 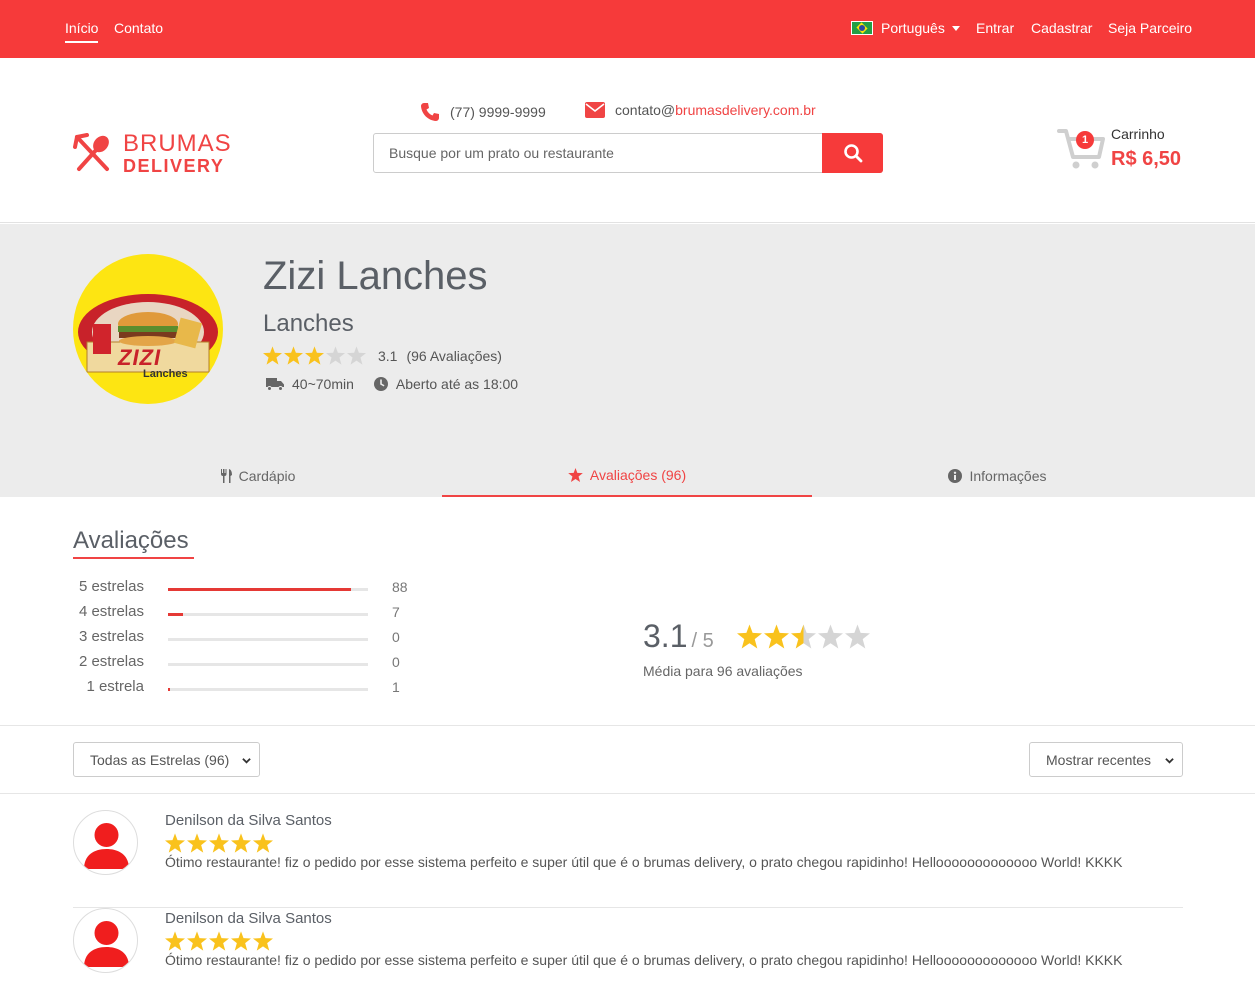 What do you see at coordinates (308, 323) in the screenshot?
I see `restaurant-category: Lanches` at bounding box center [308, 323].